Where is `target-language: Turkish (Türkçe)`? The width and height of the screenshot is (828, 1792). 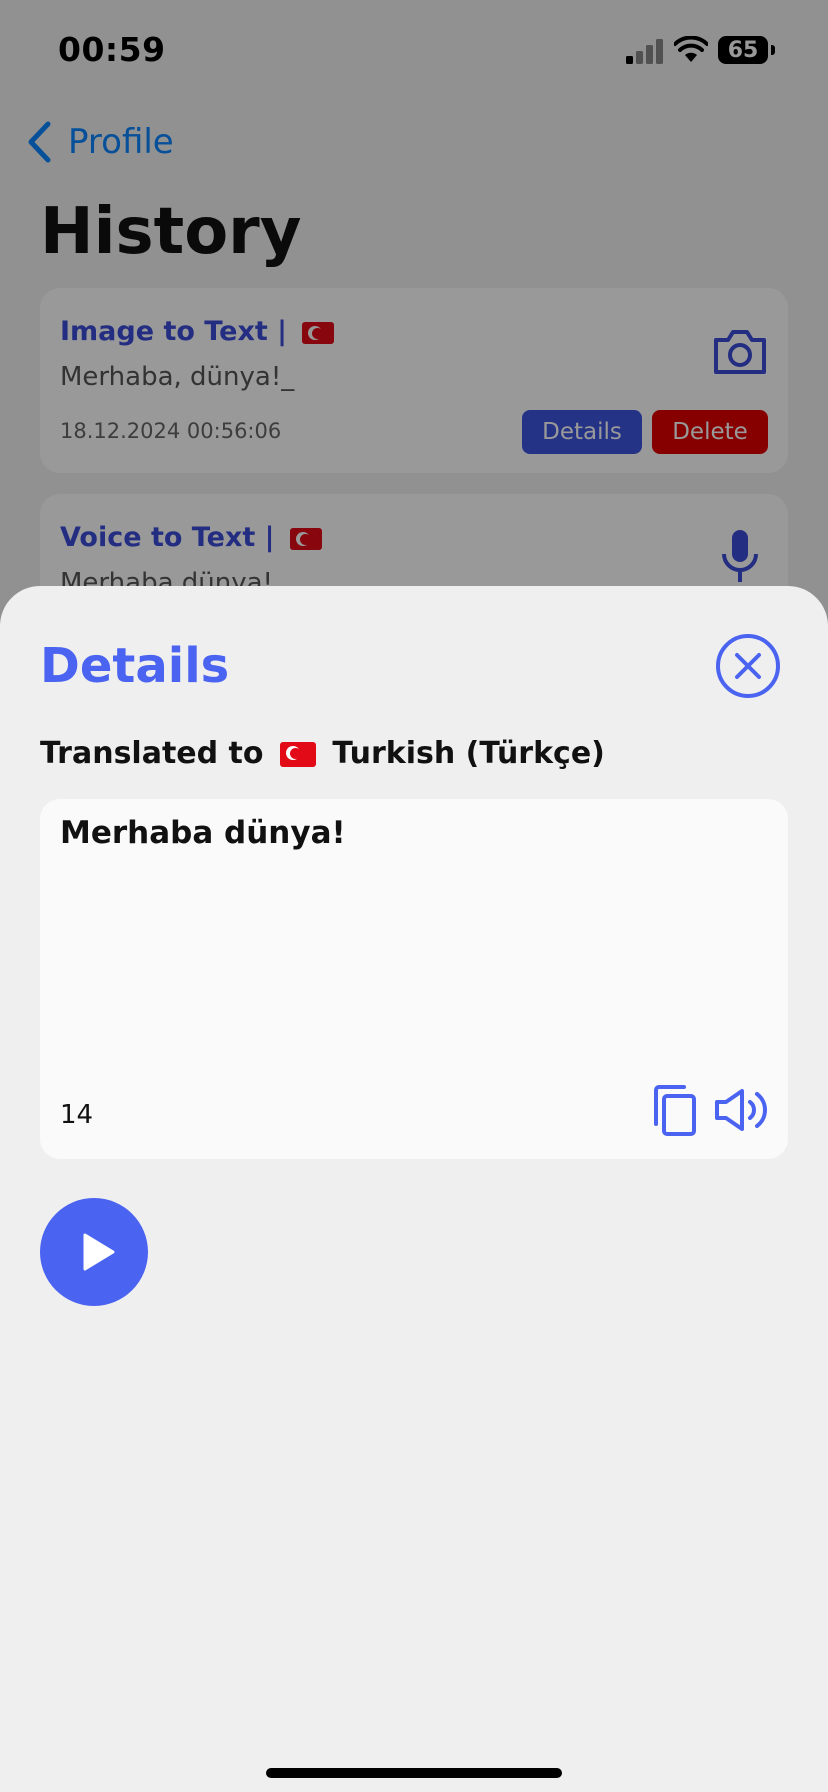 target-language: Turkish (Türkçe) is located at coordinates (468, 753).